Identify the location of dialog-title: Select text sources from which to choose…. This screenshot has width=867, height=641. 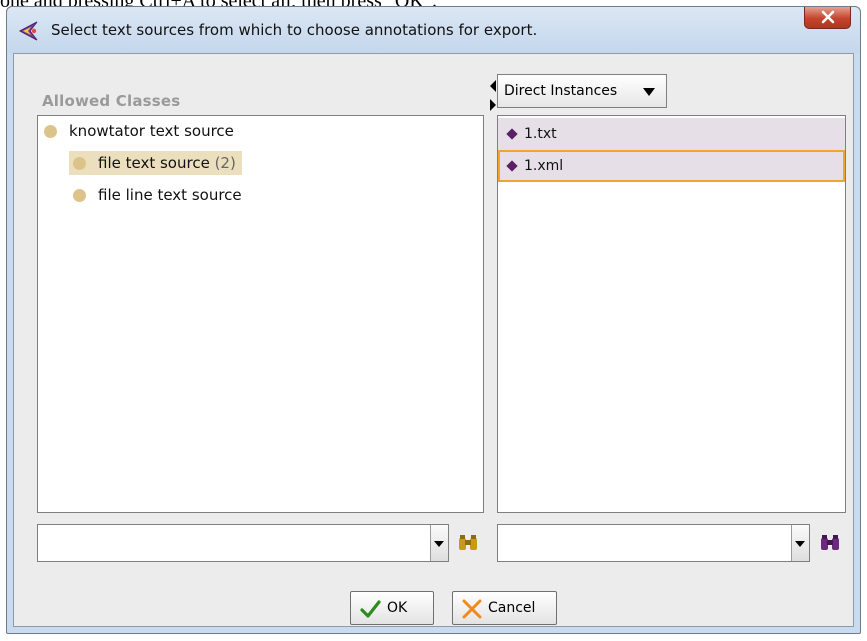
(294, 30).